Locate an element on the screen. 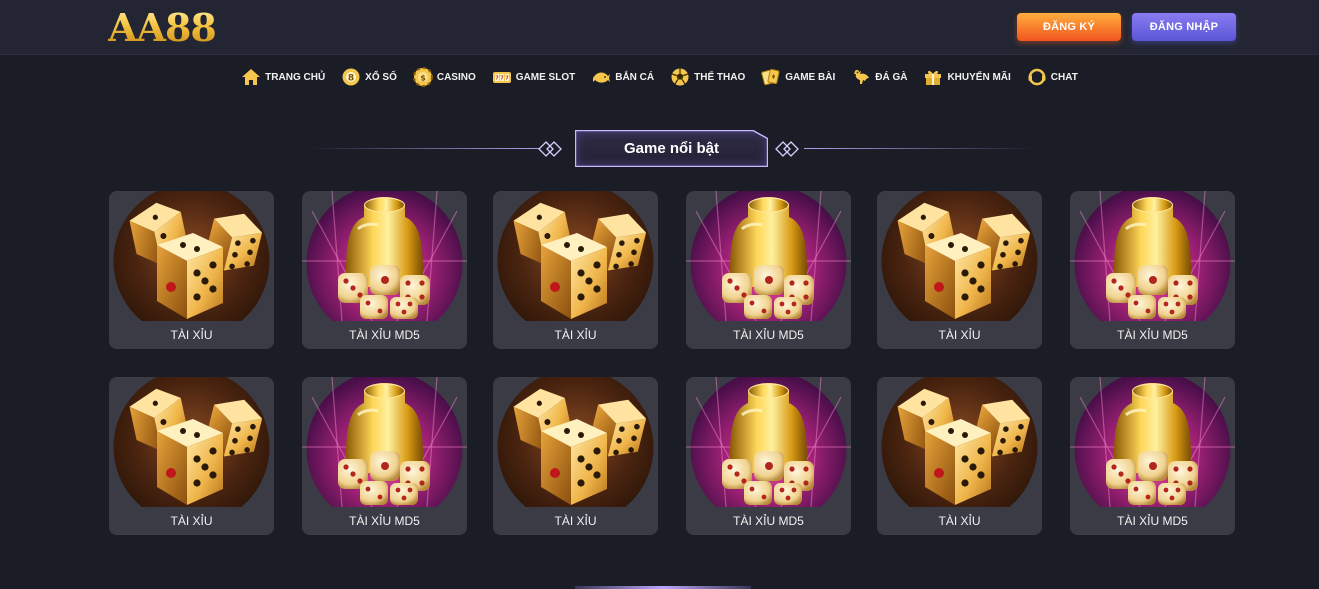 Image resolution: width=1319 pixels, height=589 pixels. nav-item-casino: $ CASINO is located at coordinates (444, 77).